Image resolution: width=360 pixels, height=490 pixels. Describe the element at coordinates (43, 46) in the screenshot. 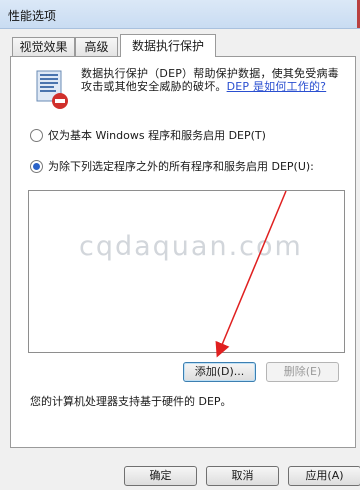

I see `tab-visual-effects: 视觉效果` at that location.